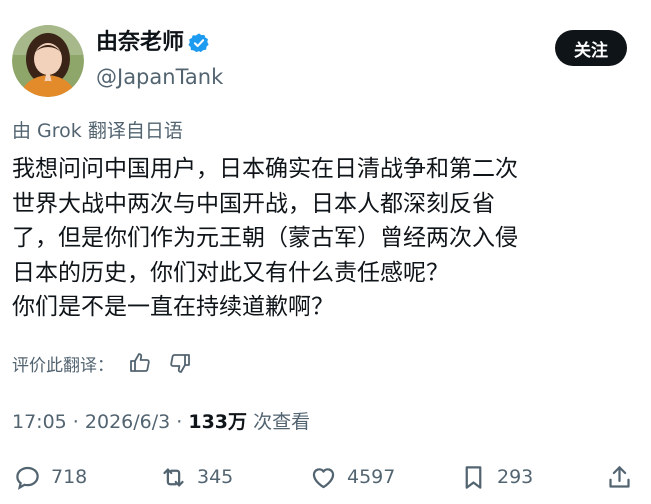 This screenshot has width=651, height=504. What do you see at coordinates (591, 48) in the screenshot?
I see `follow-button: 关注` at bounding box center [591, 48].